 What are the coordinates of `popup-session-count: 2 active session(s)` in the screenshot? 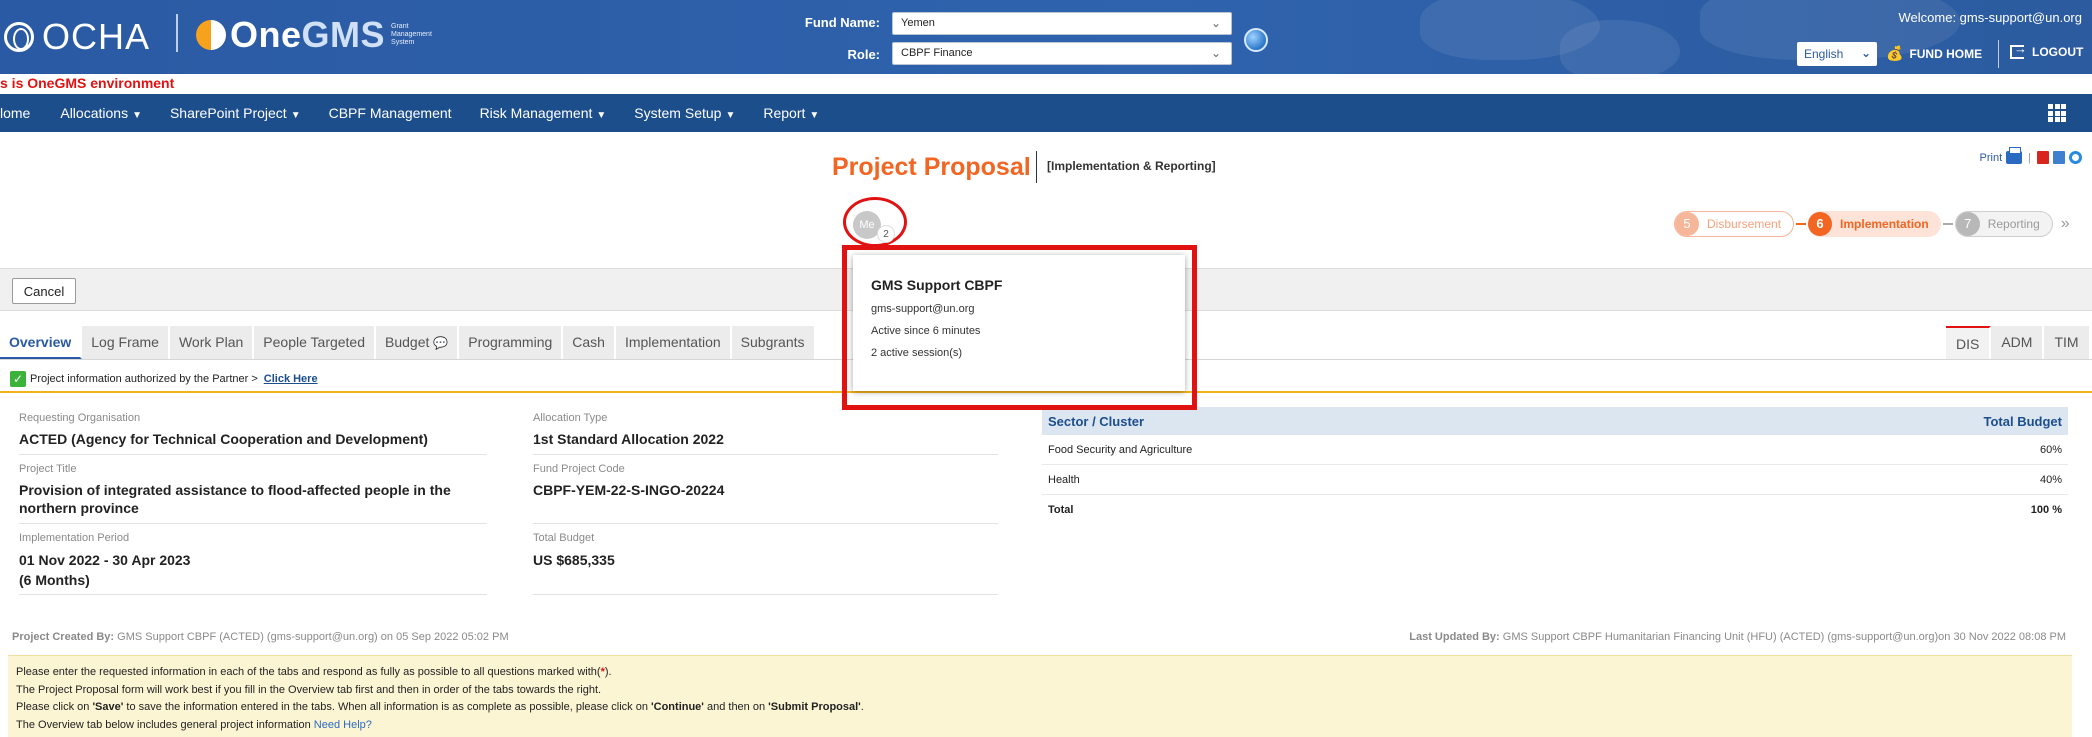 It's located at (917, 353).